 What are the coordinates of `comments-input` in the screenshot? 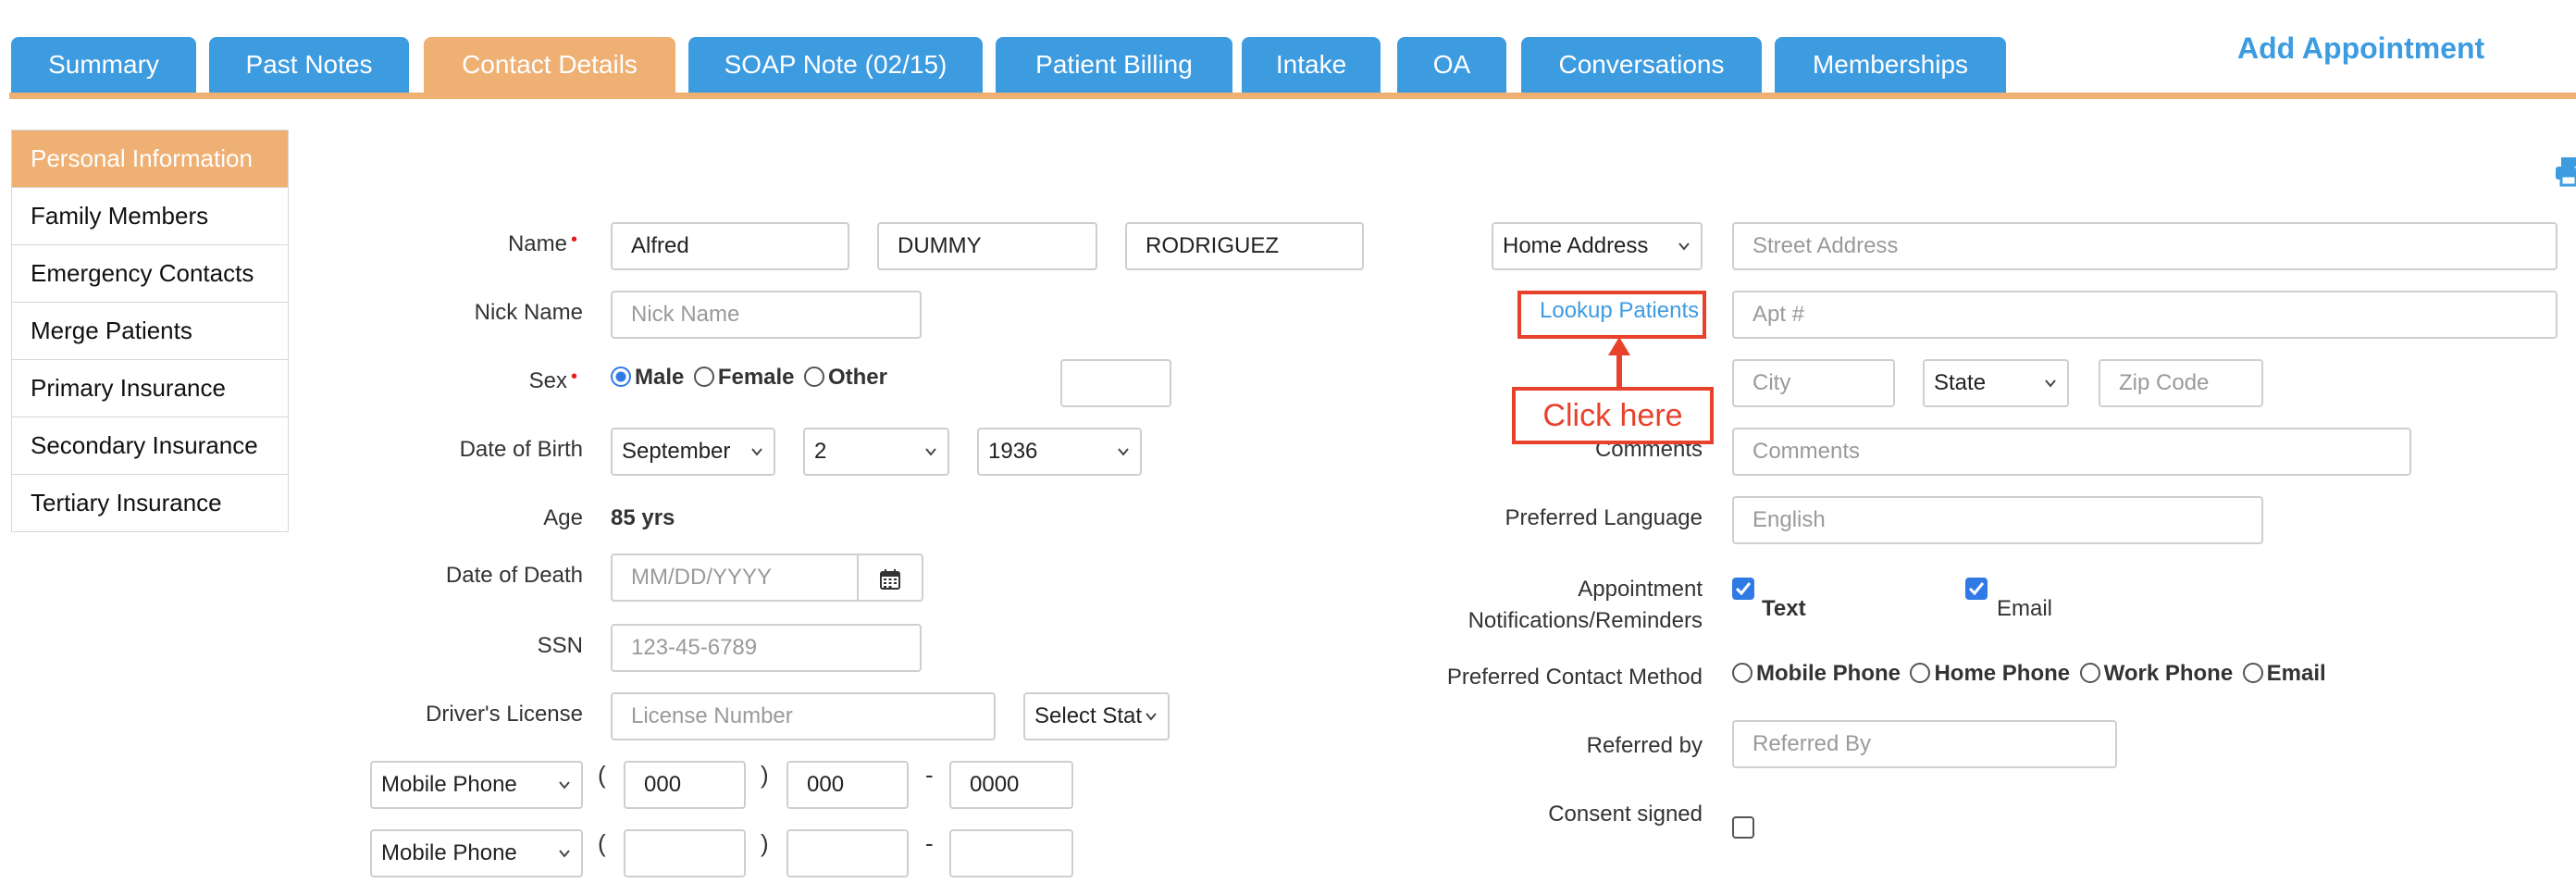 It's located at (2072, 452).